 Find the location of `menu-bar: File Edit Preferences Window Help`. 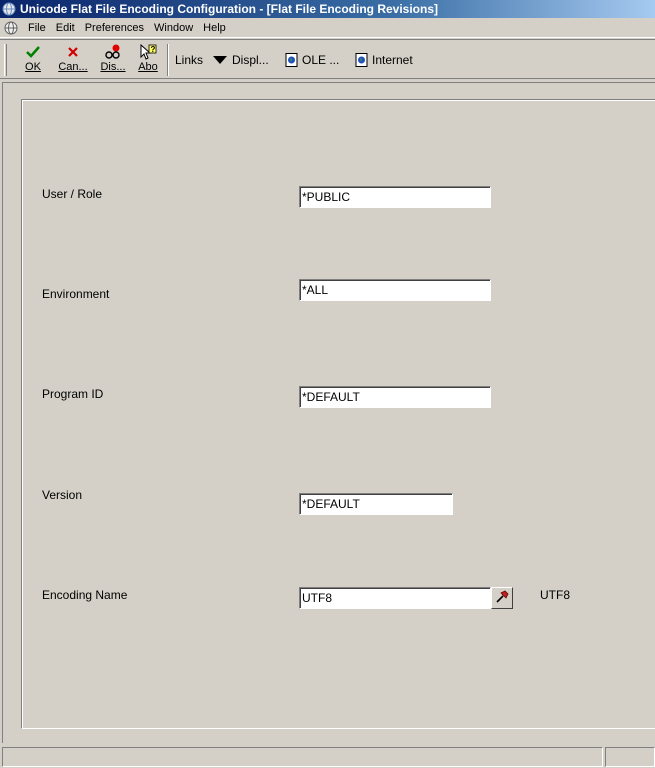

menu-bar: File Edit Preferences Window Help is located at coordinates (327, 28).